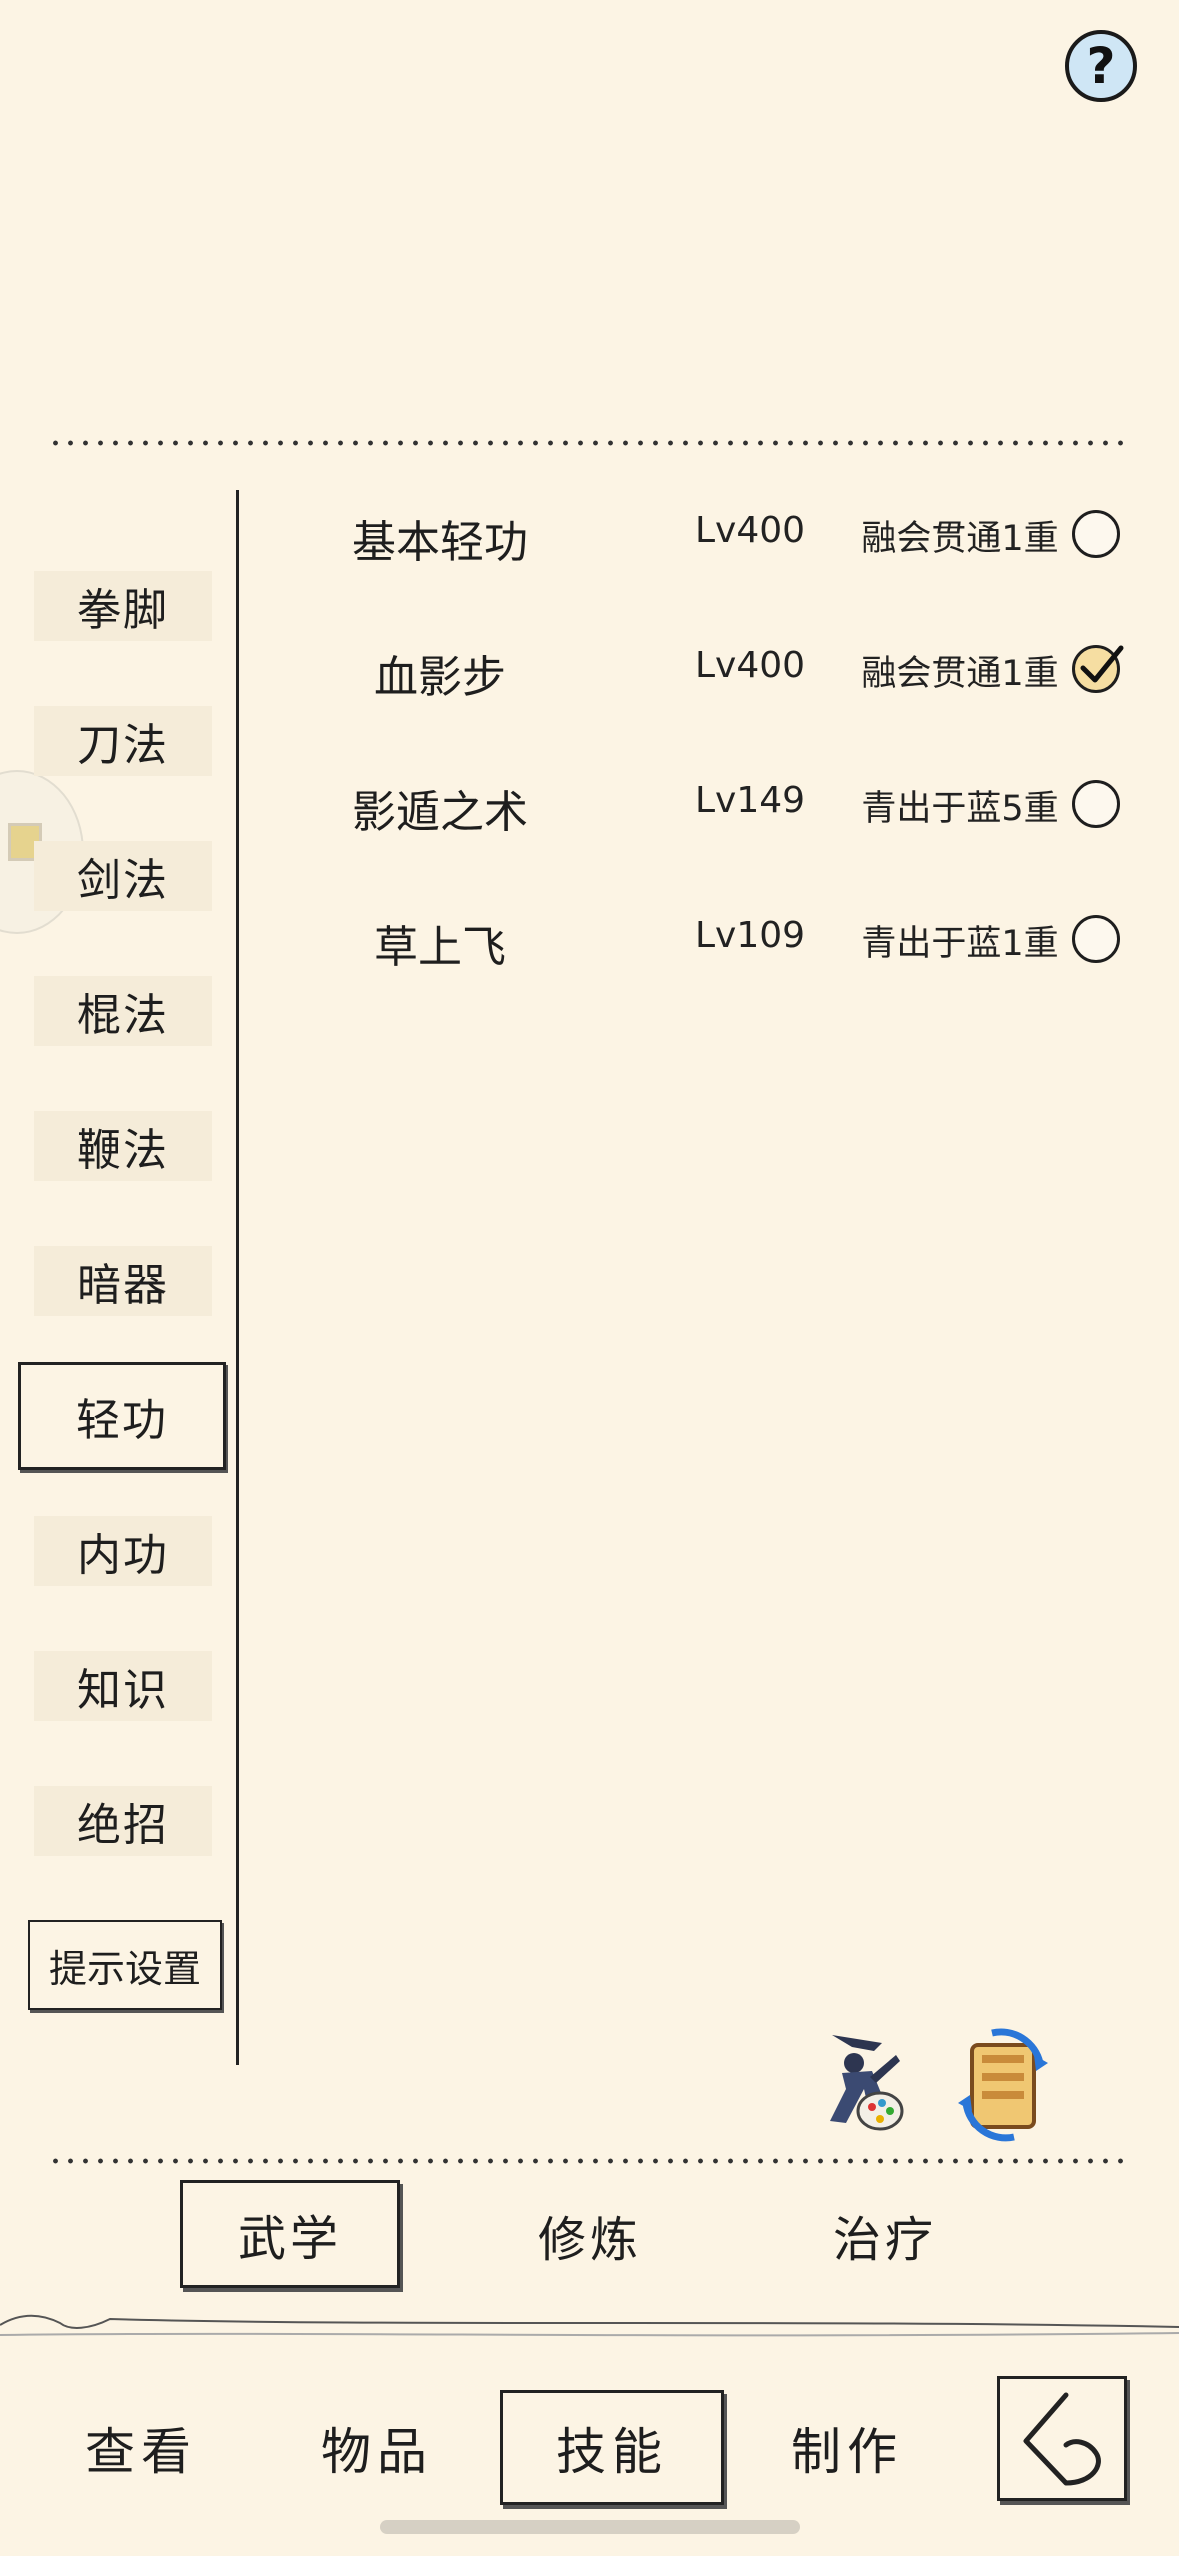  I want to click on category-lightness-skill: 轻功, so click(122, 1416).